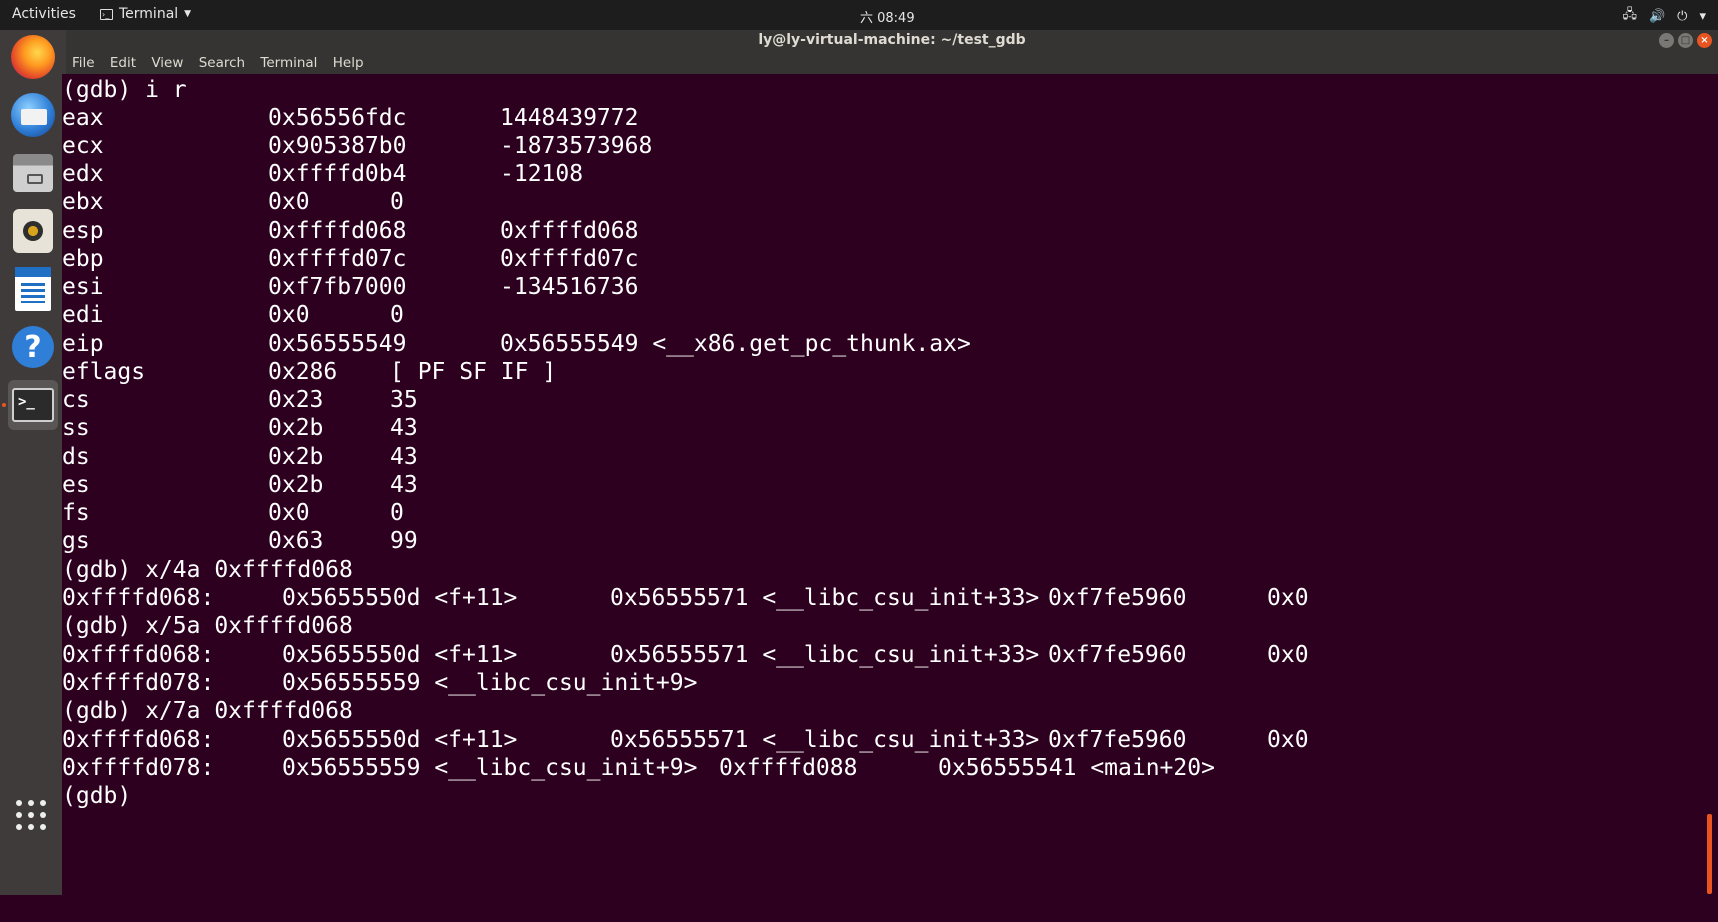  Describe the element at coordinates (233, 202) in the screenshot. I see `register-row: ebx 0x0 0` at that location.